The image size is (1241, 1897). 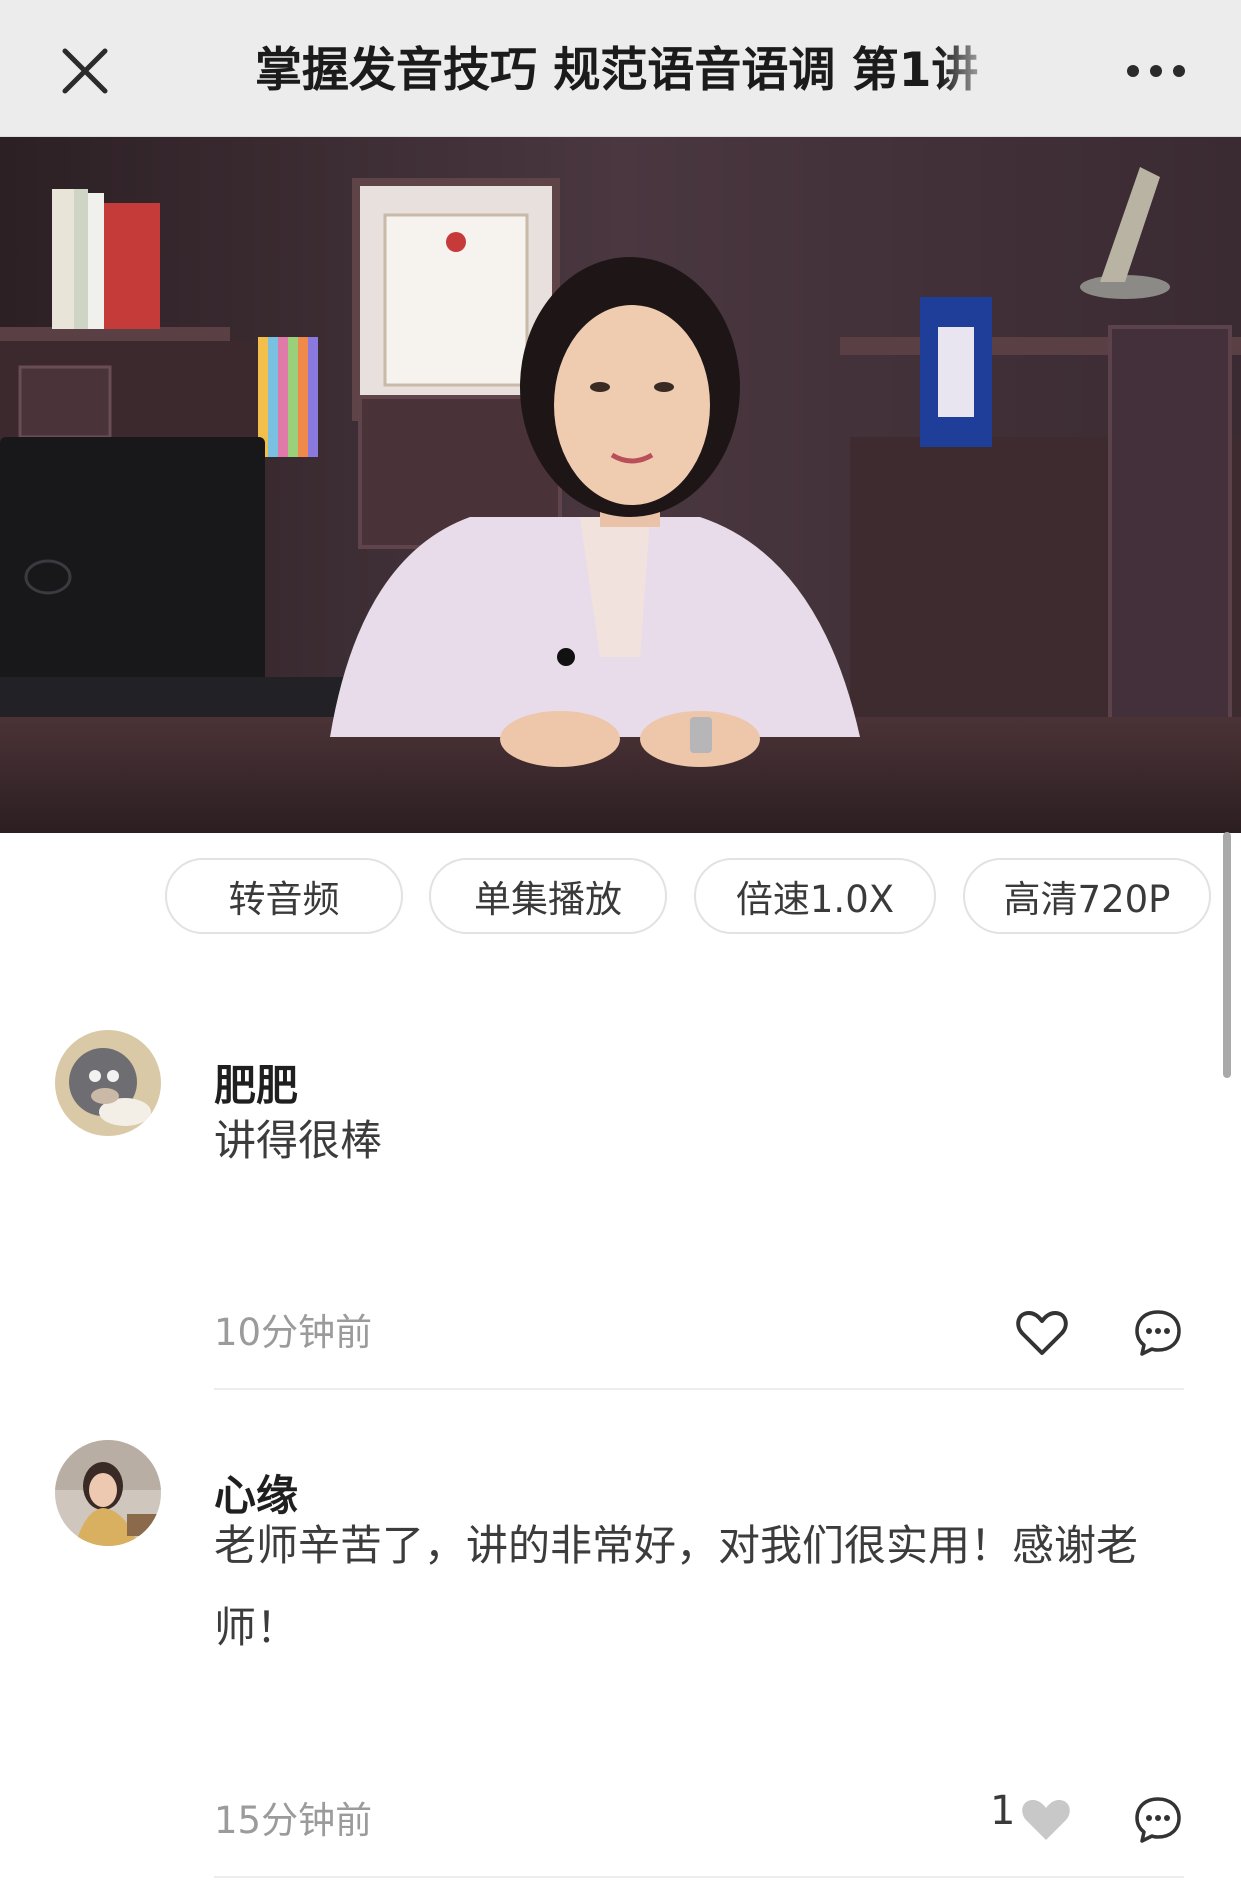 I want to click on more-button, so click(x=1156, y=71).